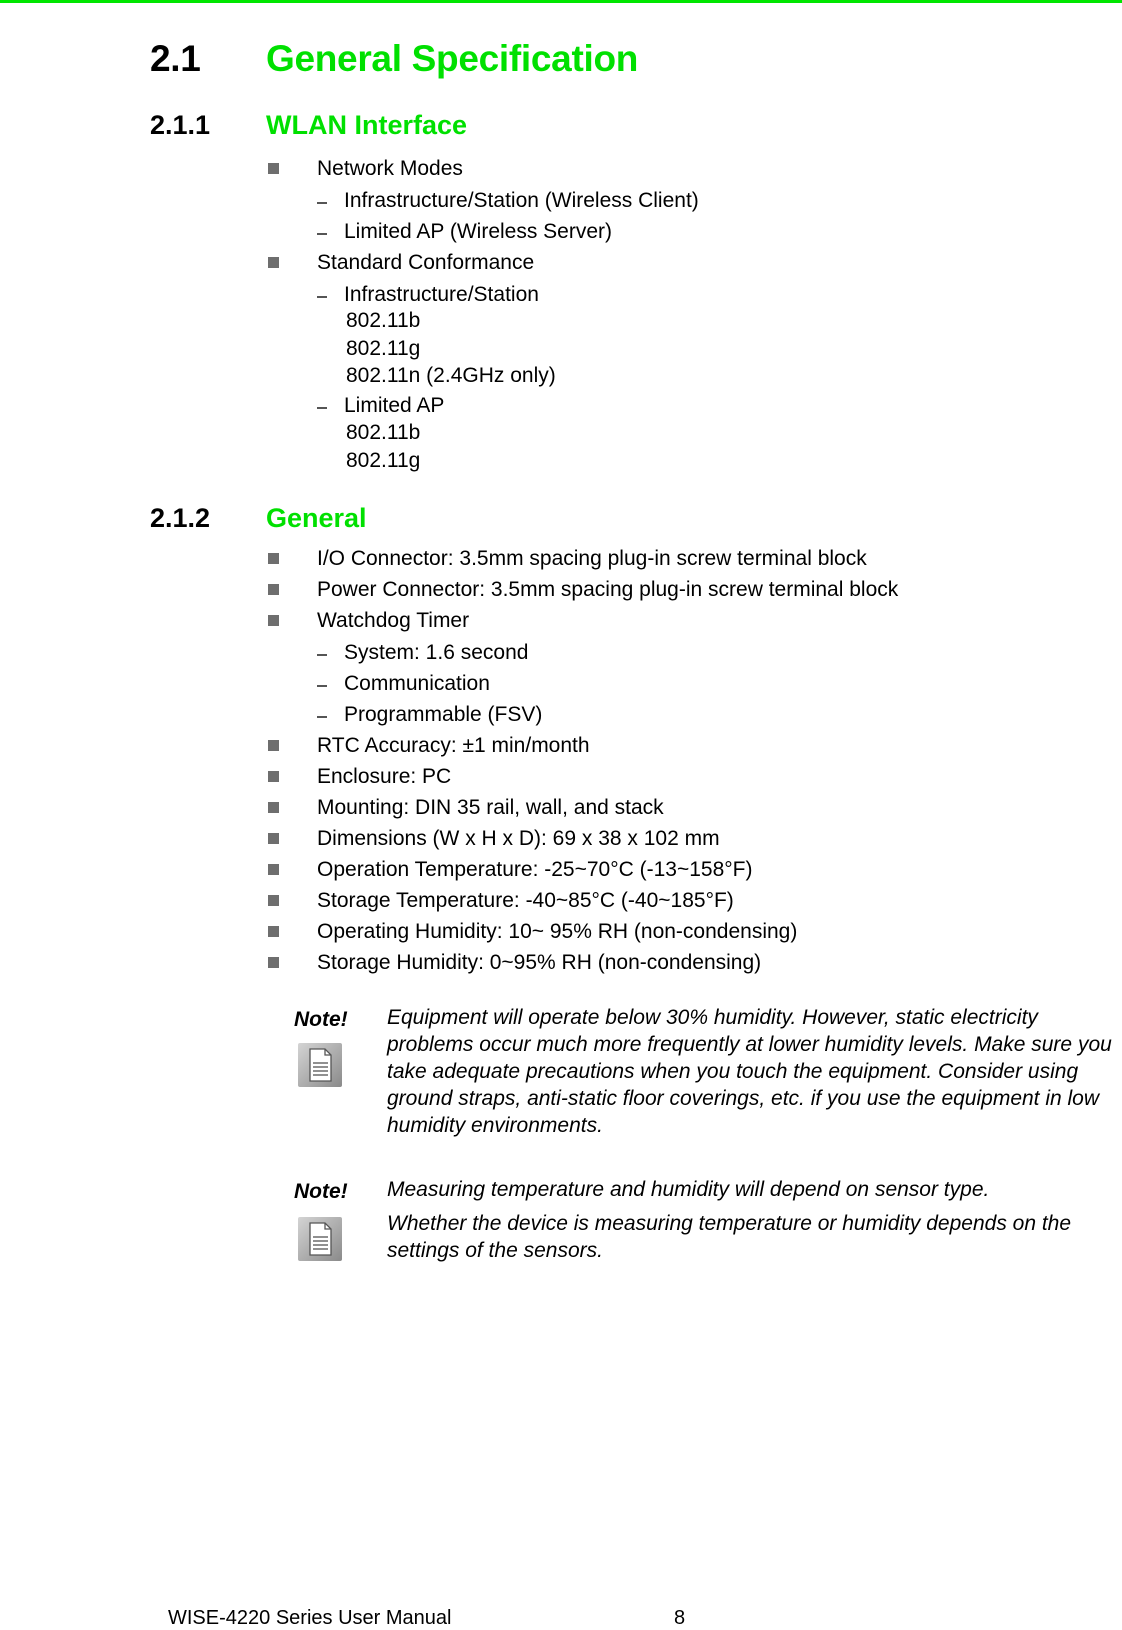 This screenshot has height=1630, width=1122. I want to click on list-subitem: Communication, so click(417, 683).